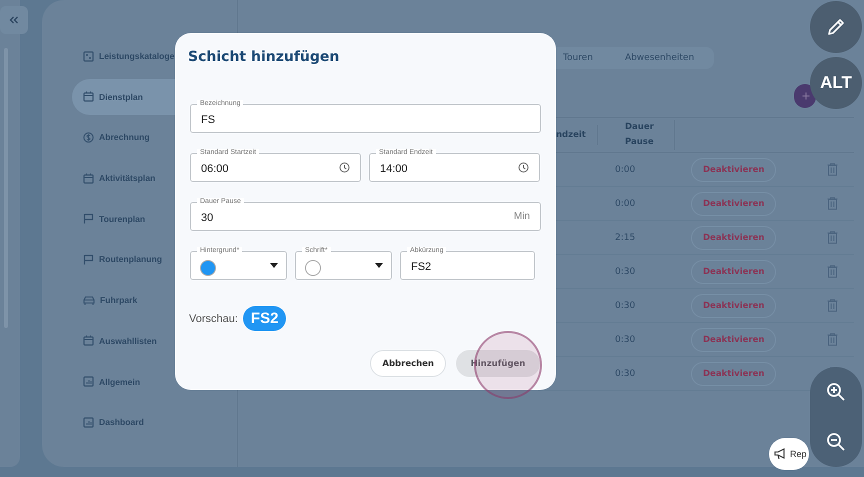  I want to click on field-value: 30, so click(207, 217).